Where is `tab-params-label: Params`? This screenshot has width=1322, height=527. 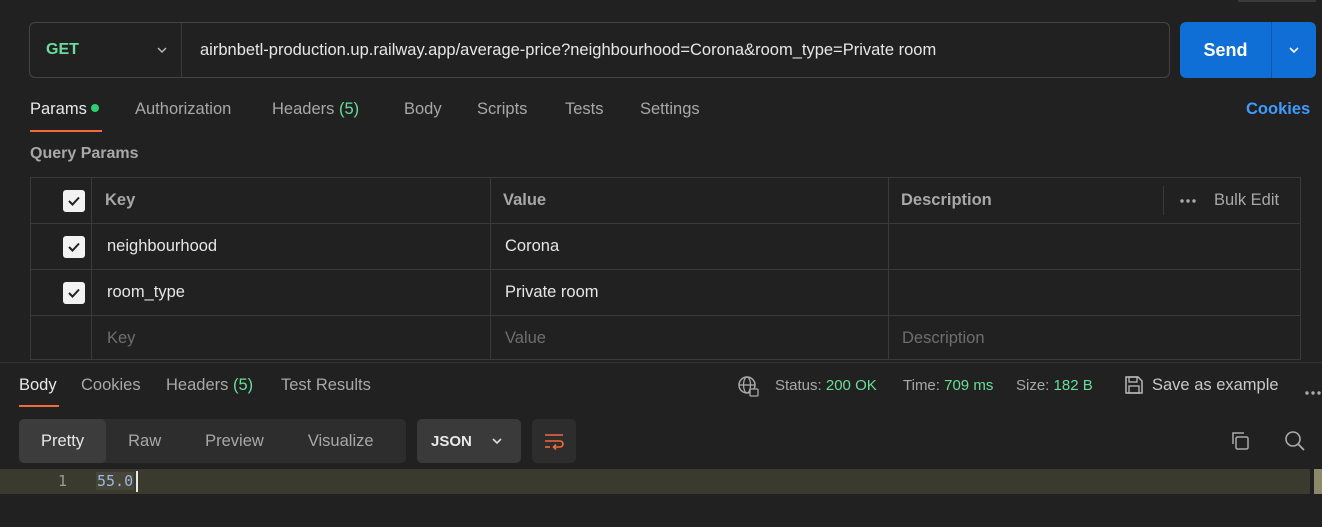
tab-params-label: Params is located at coordinates (58, 109).